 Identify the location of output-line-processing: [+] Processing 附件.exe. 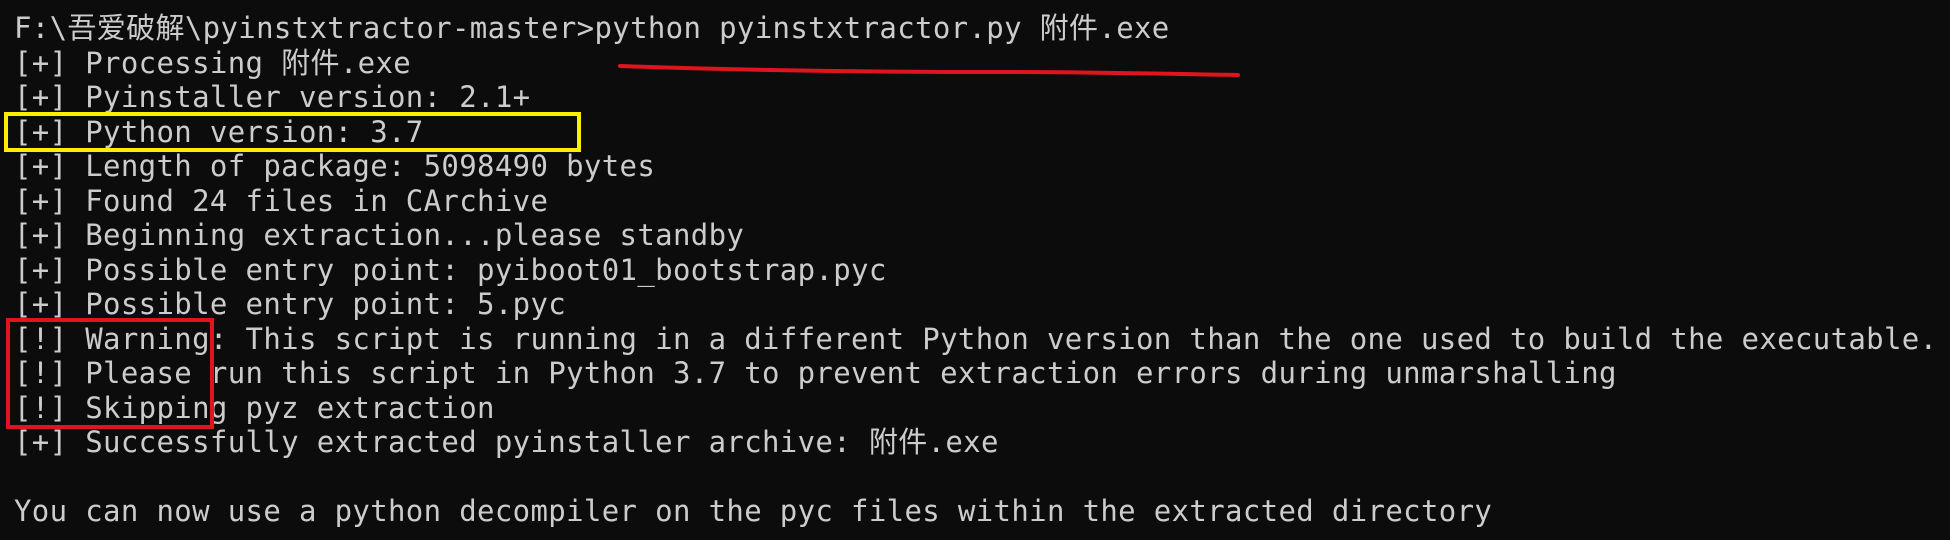
(213, 62).